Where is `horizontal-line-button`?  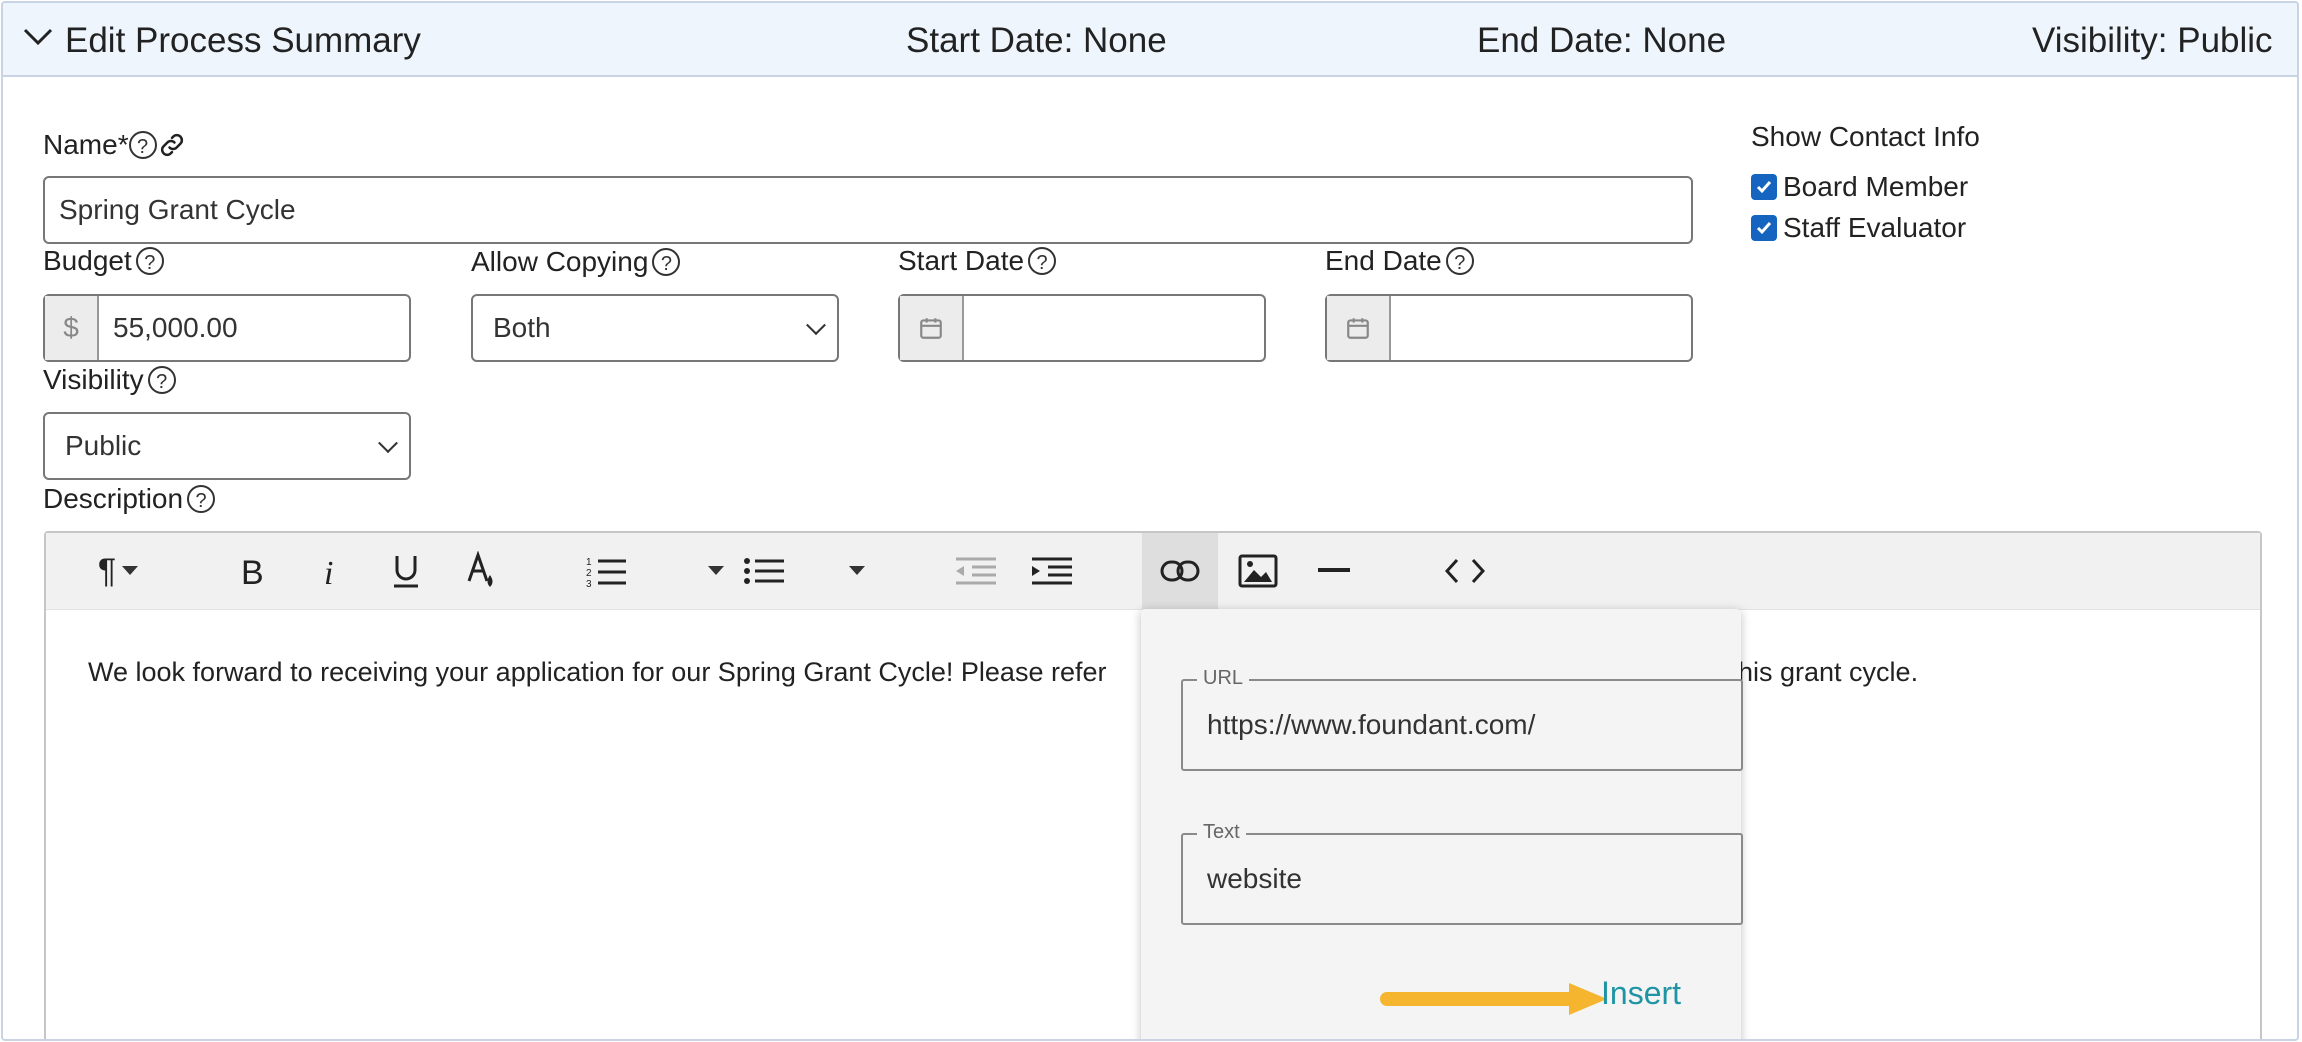 horizontal-line-button is located at coordinates (1334, 571).